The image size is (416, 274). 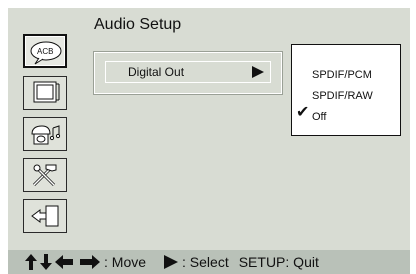 I want to click on arrow-keys-icon, so click(x=63, y=262).